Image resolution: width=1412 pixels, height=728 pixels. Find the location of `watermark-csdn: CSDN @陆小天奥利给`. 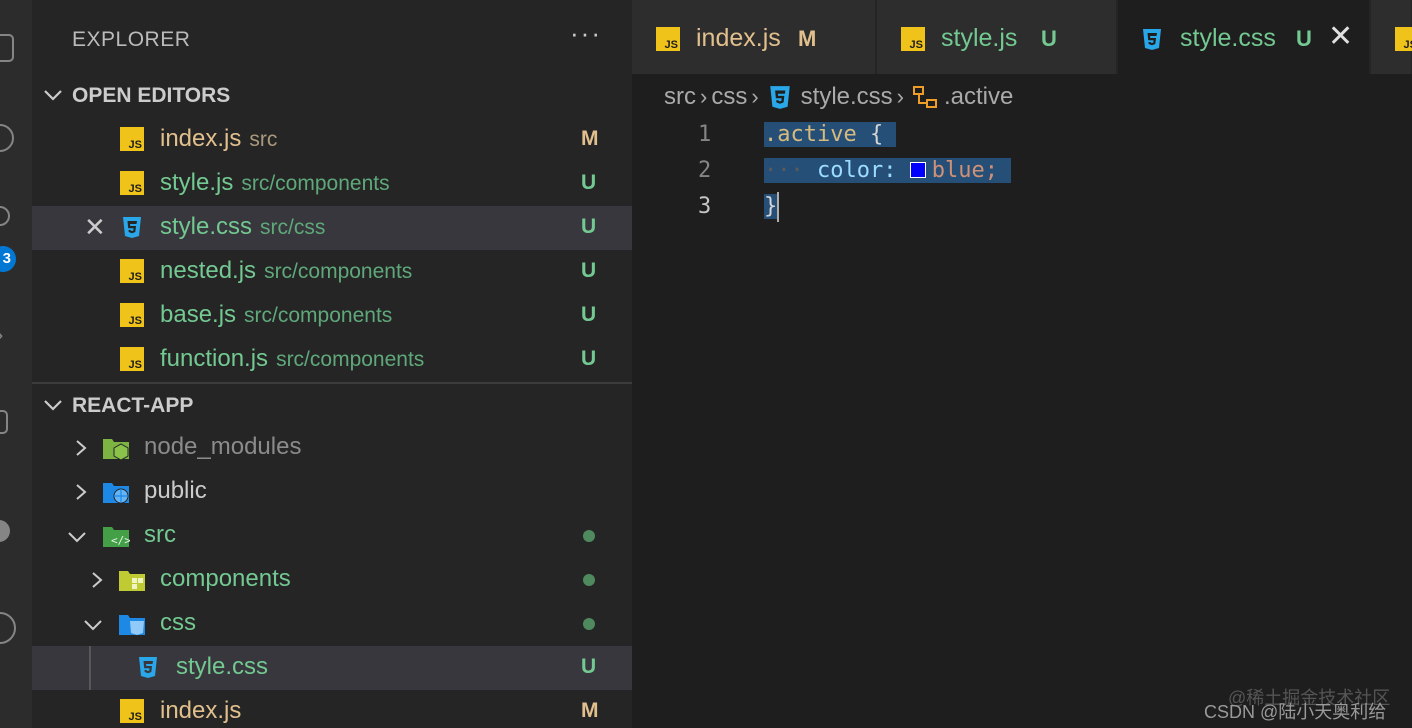

watermark-csdn: CSDN @陆小天奥利给 is located at coordinates (1295, 712).